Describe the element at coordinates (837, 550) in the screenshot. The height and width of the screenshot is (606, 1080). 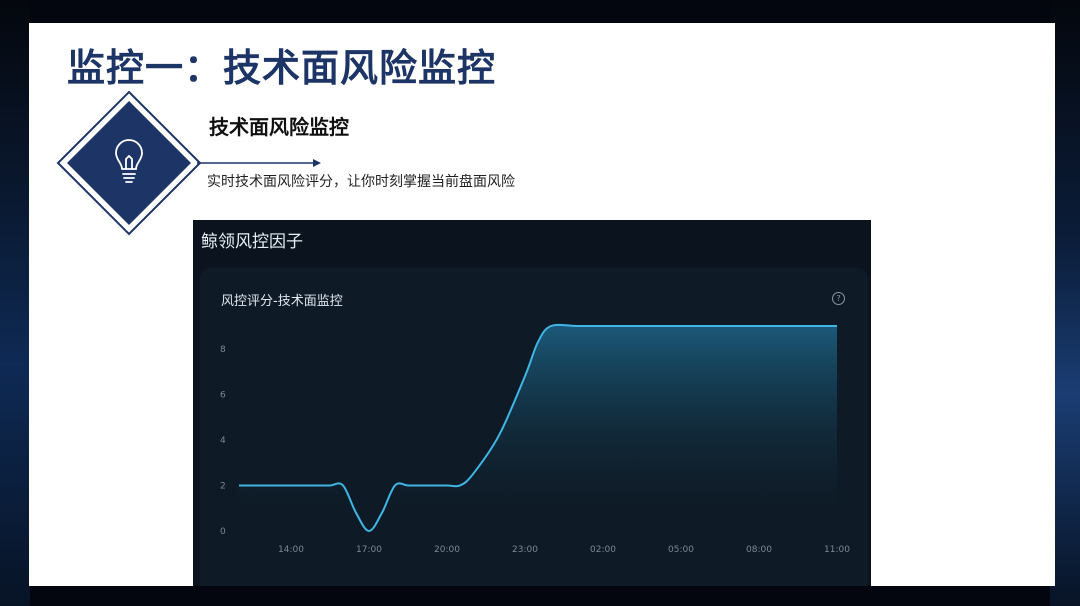
I see `x-tick-label: 11:00` at that location.